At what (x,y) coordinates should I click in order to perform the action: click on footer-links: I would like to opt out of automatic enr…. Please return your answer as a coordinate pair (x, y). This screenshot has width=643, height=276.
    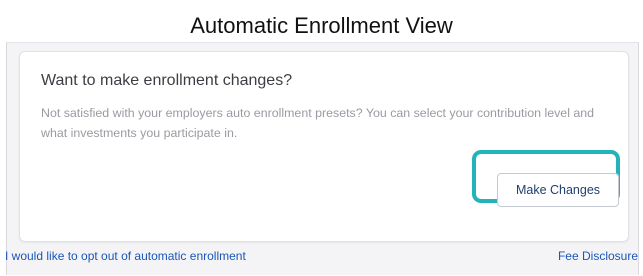
    Looking at the image, I should click on (321, 257).